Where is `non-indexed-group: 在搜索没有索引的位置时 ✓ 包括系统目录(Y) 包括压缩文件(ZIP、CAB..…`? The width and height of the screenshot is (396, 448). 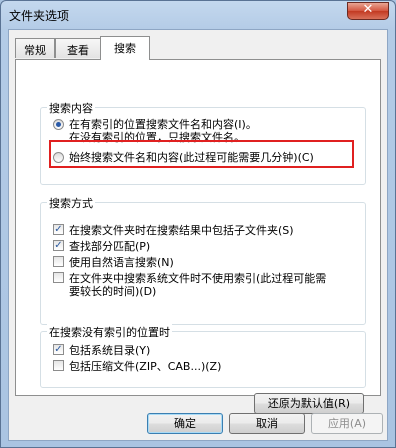
non-indexed-group: 在搜索没有索引的位置时 ✓ 包括系统目录(Y) 包括压缩文件(ZIP、CAB..… is located at coordinates (203, 356).